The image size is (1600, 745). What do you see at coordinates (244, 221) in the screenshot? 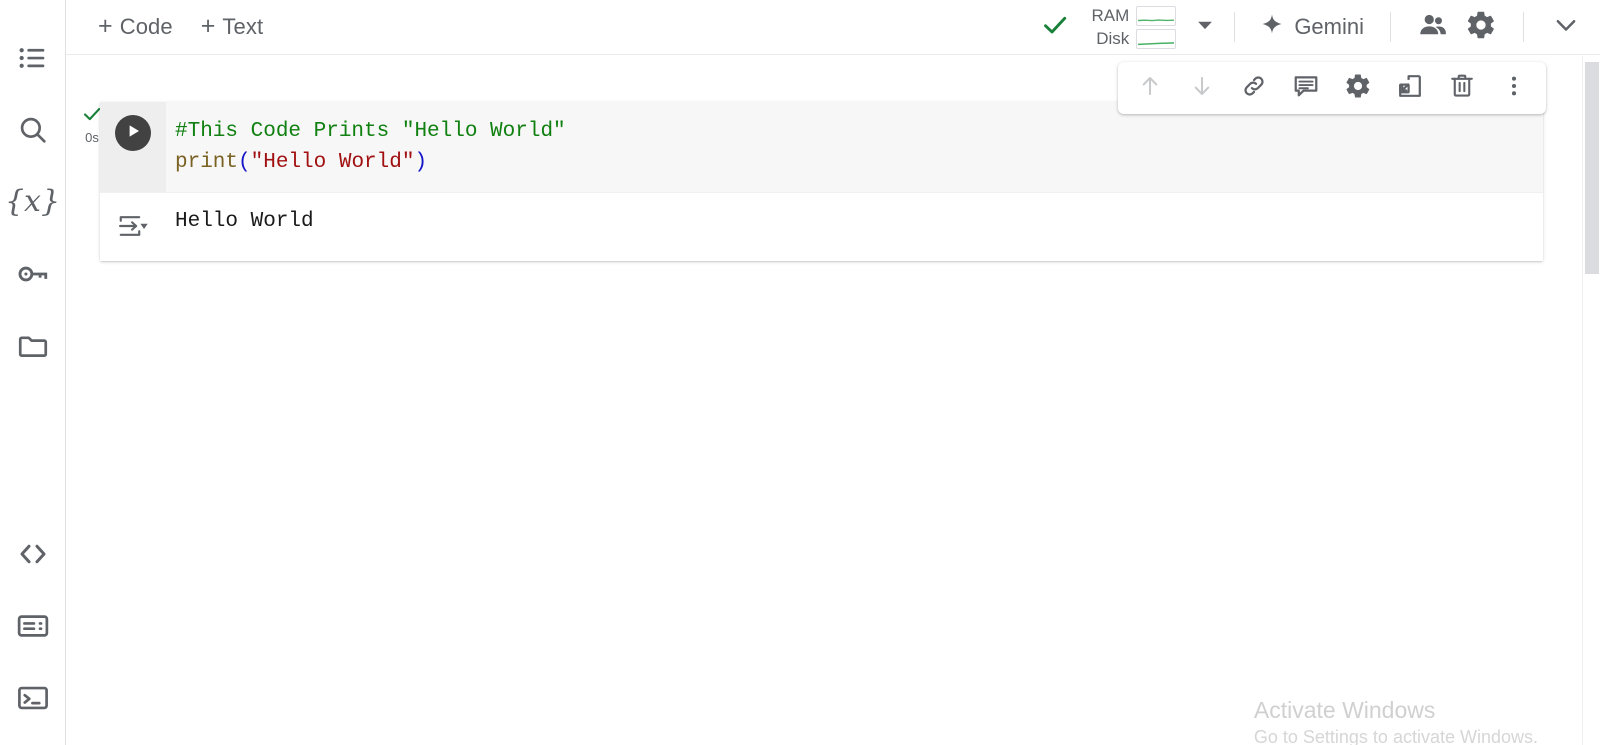
I see `output-stdout-text: Hello World` at bounding box center [244, 221].